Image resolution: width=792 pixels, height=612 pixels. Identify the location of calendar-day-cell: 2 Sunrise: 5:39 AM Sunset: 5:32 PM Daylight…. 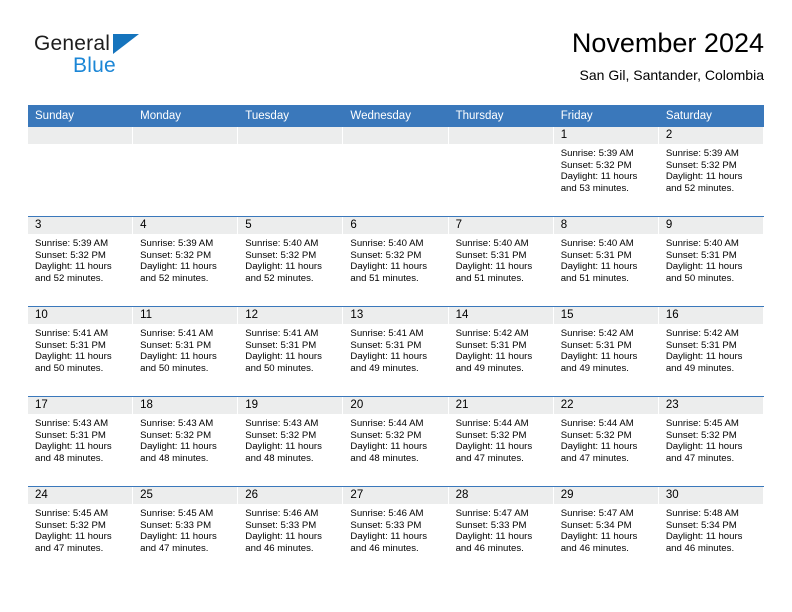
(711, 172).